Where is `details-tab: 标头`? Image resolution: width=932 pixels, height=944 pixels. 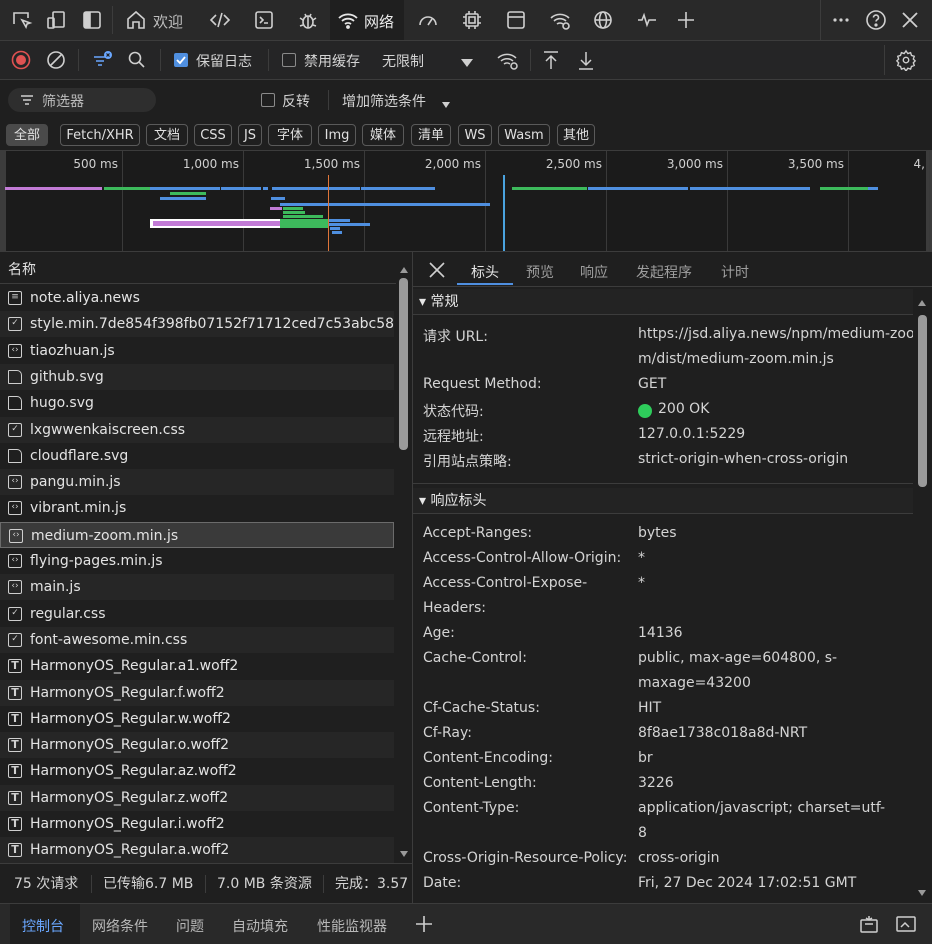
details-tab: 标头 is located at coordinates (485, 272).